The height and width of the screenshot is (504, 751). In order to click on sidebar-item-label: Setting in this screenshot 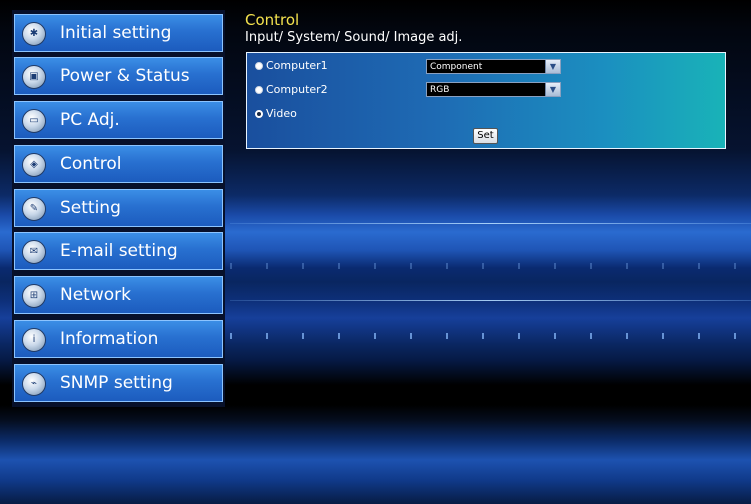, I will do `click(90, 208)`.